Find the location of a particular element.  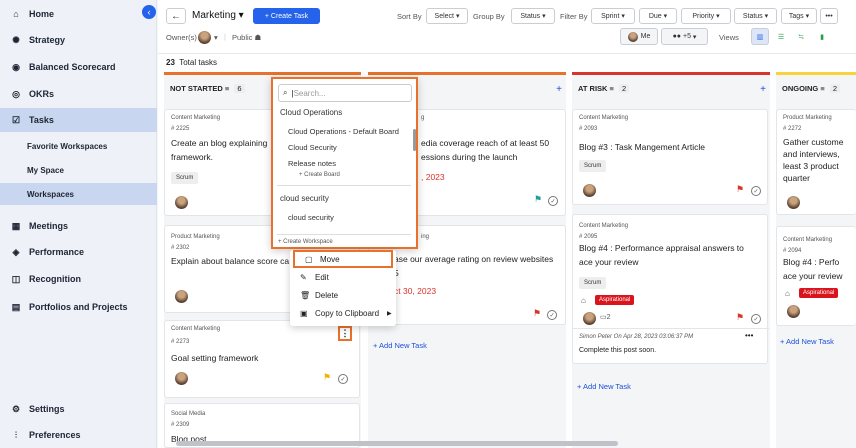

sidebar-item-home: ⌂ Home is located at coordinates (78, 14).